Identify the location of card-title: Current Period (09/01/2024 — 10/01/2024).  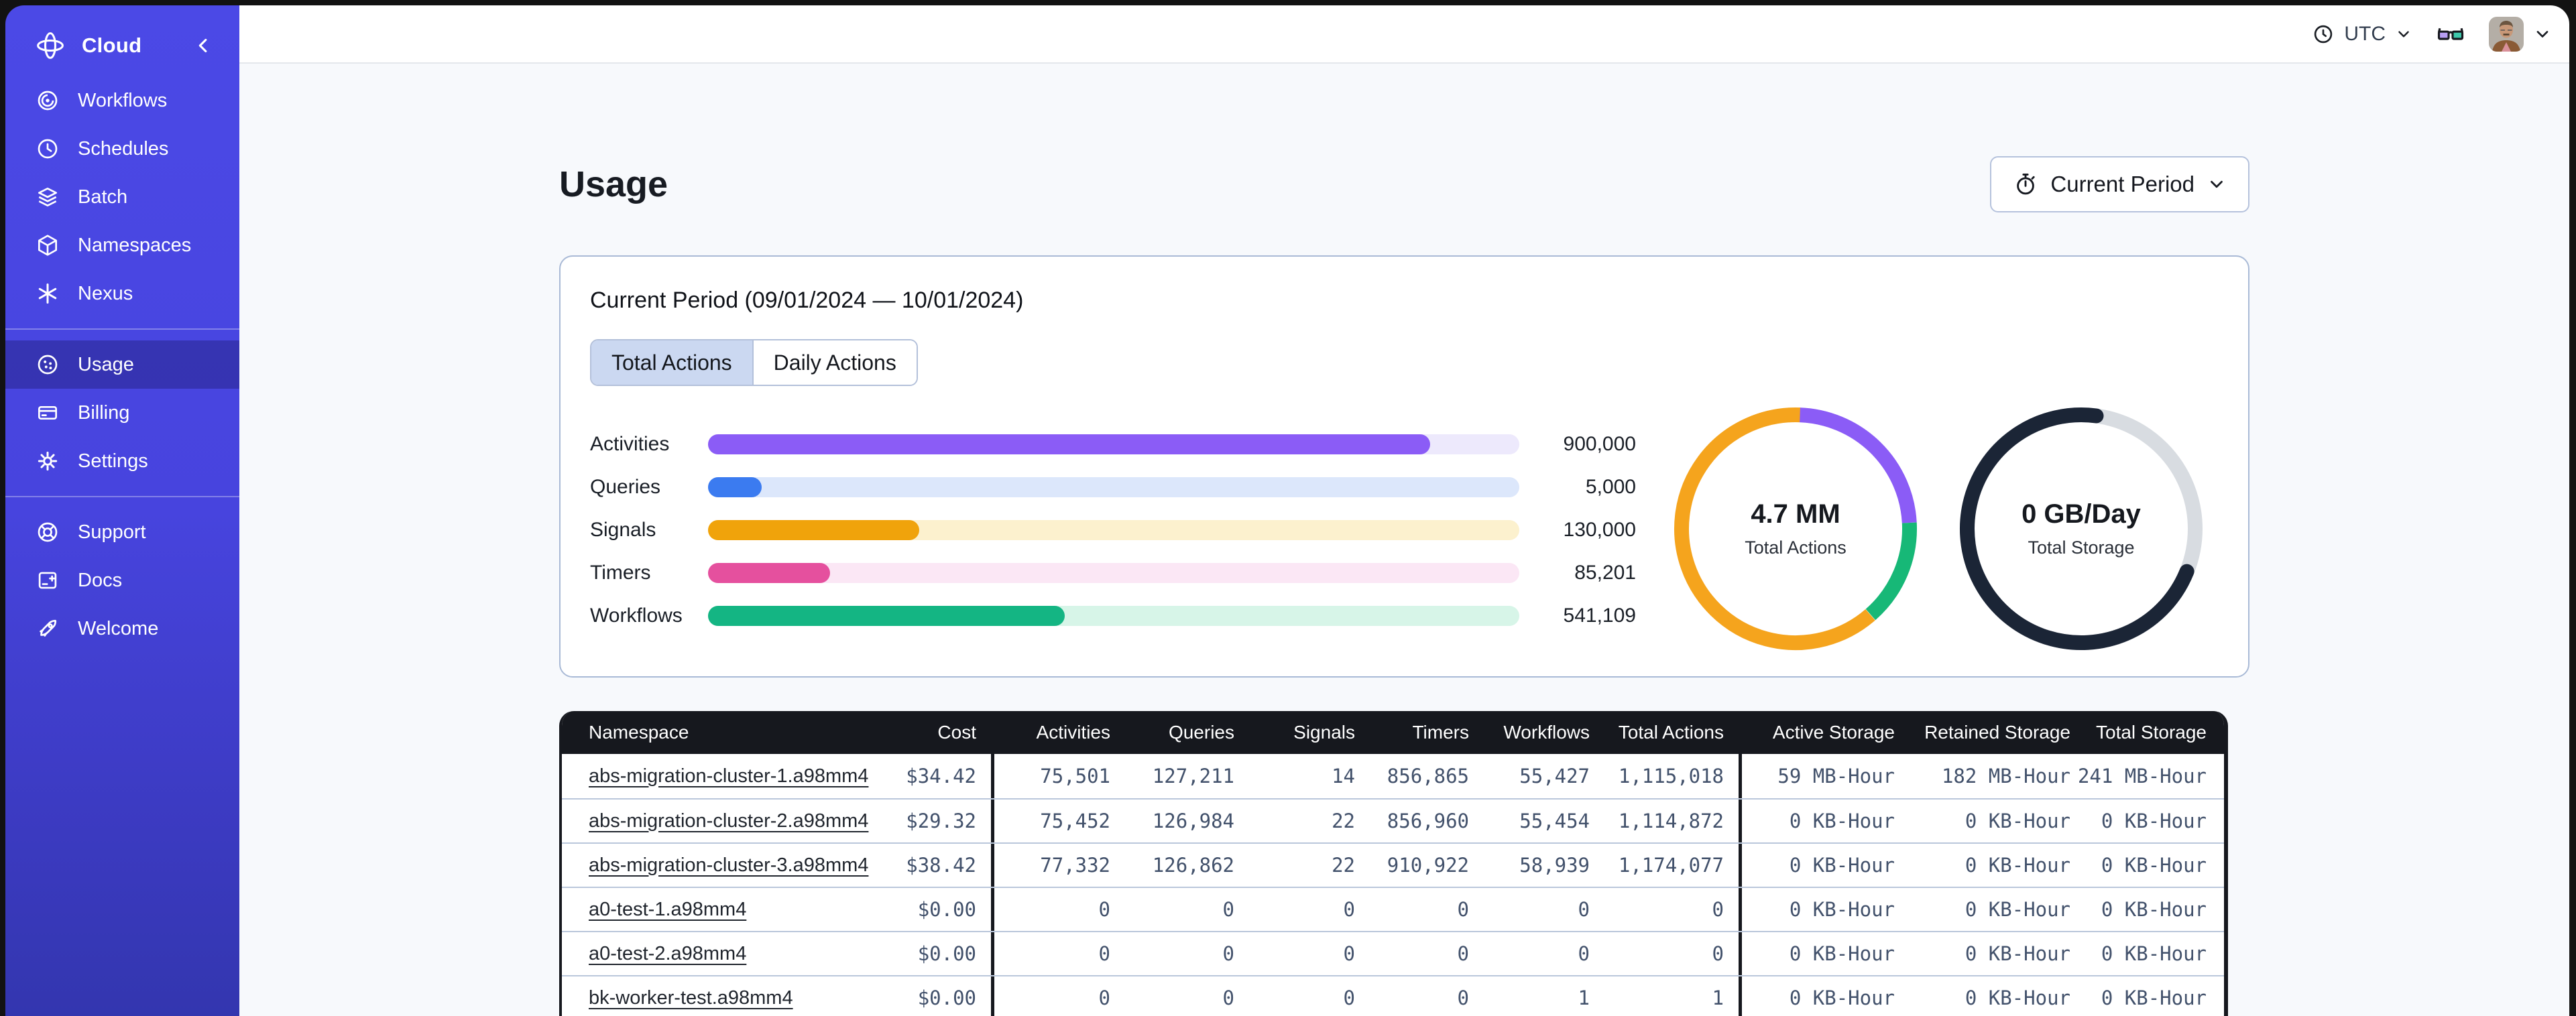
(807, 300).